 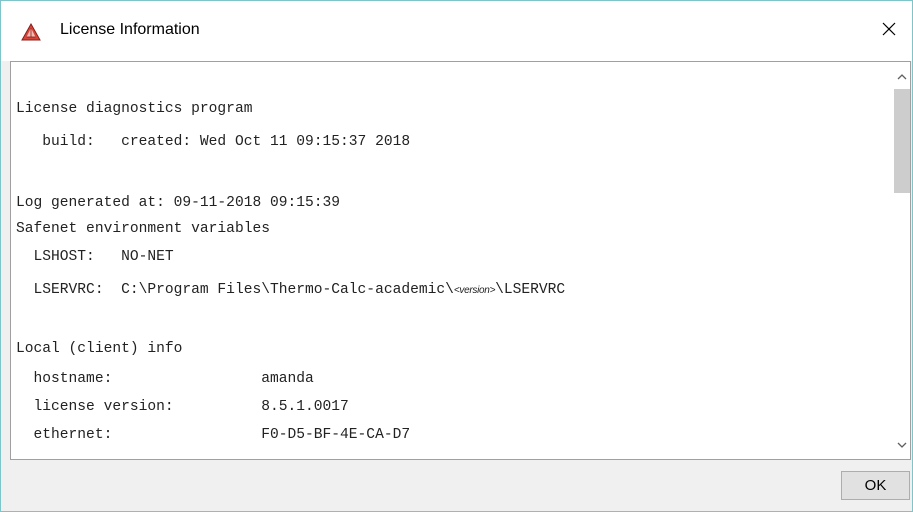 I want to click on thermo-calc-logo-icon, so click(x=31, y=31).